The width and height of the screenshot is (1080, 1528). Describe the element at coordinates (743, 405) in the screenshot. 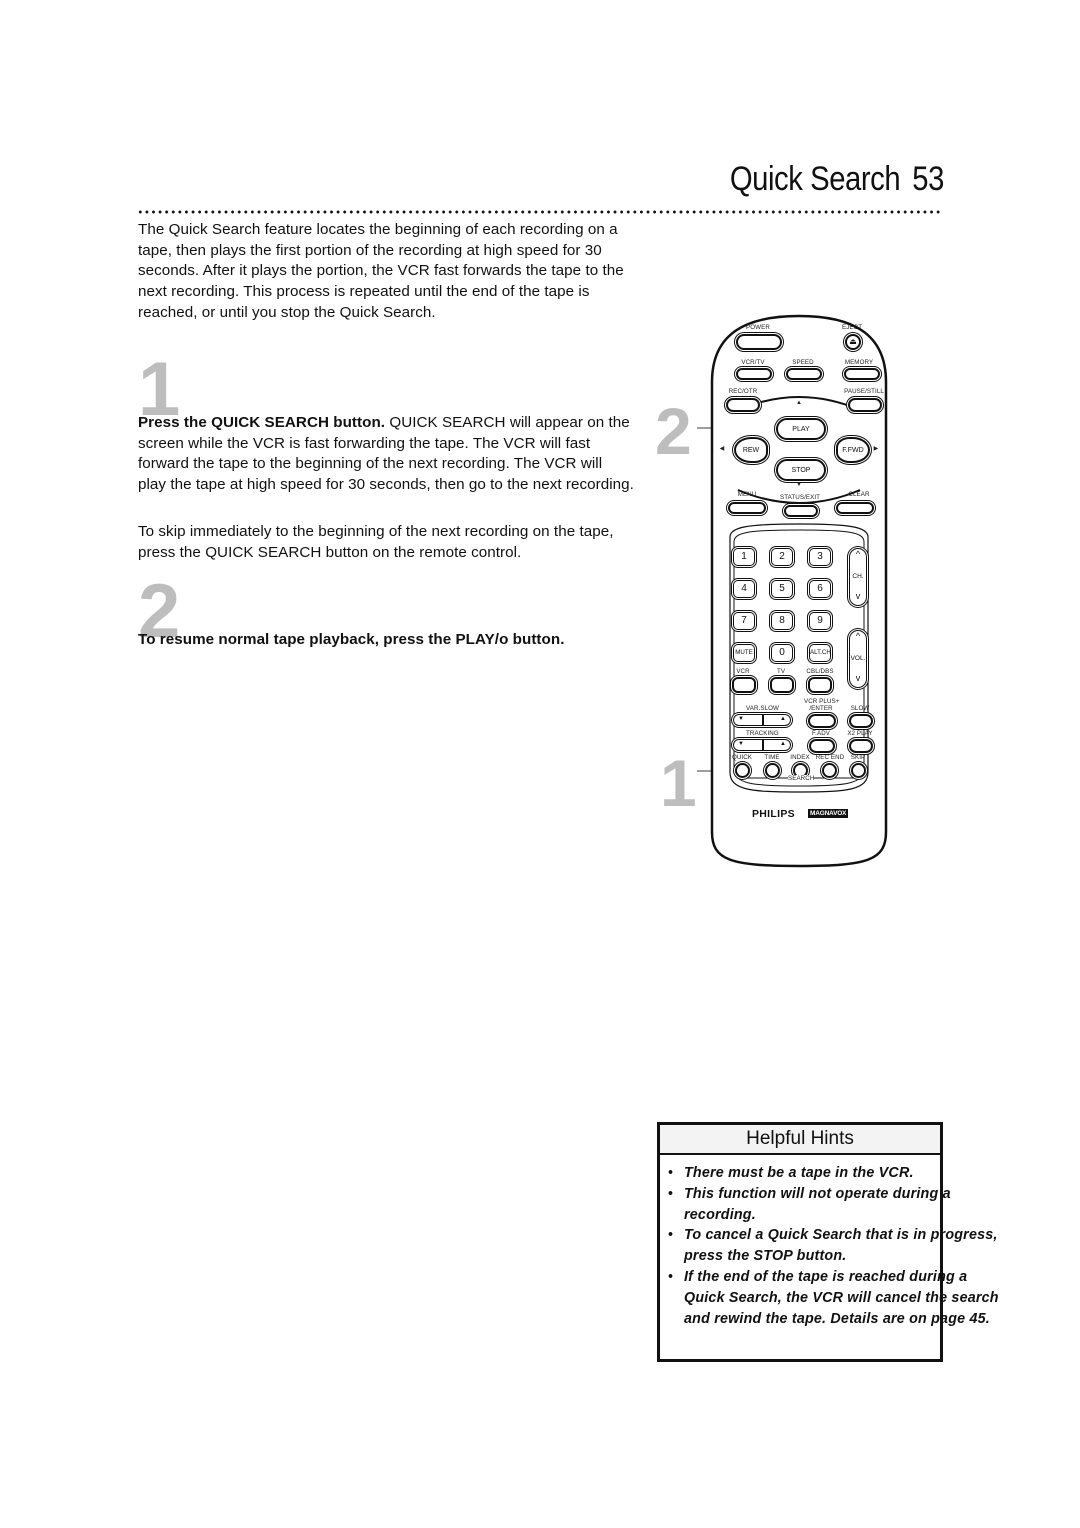

I see `rec-otr-button` at that location.